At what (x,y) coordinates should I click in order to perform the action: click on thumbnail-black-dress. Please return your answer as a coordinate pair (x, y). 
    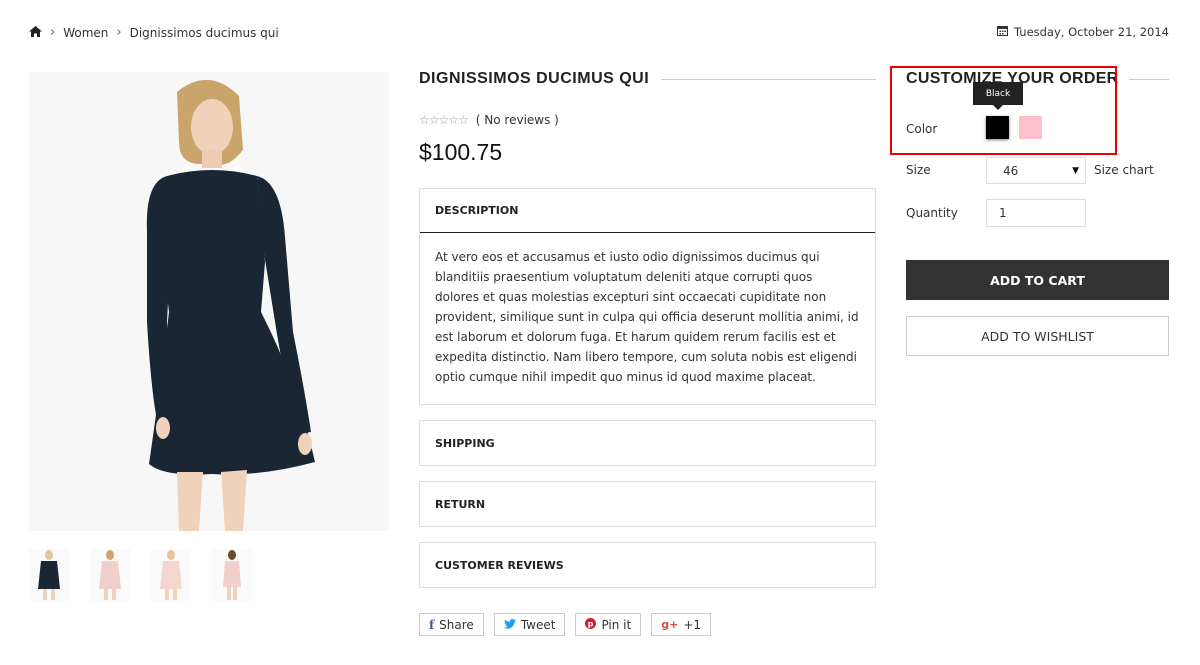
    Looking at the image, I should click on (49, 575).